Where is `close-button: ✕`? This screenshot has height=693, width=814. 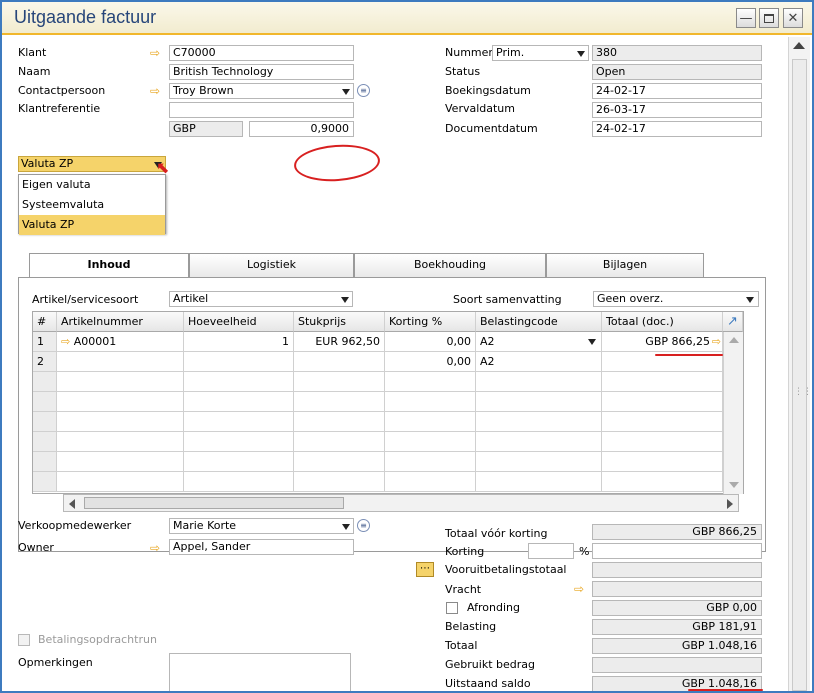
close-button: ✕ is located at coordinates (793, 18).